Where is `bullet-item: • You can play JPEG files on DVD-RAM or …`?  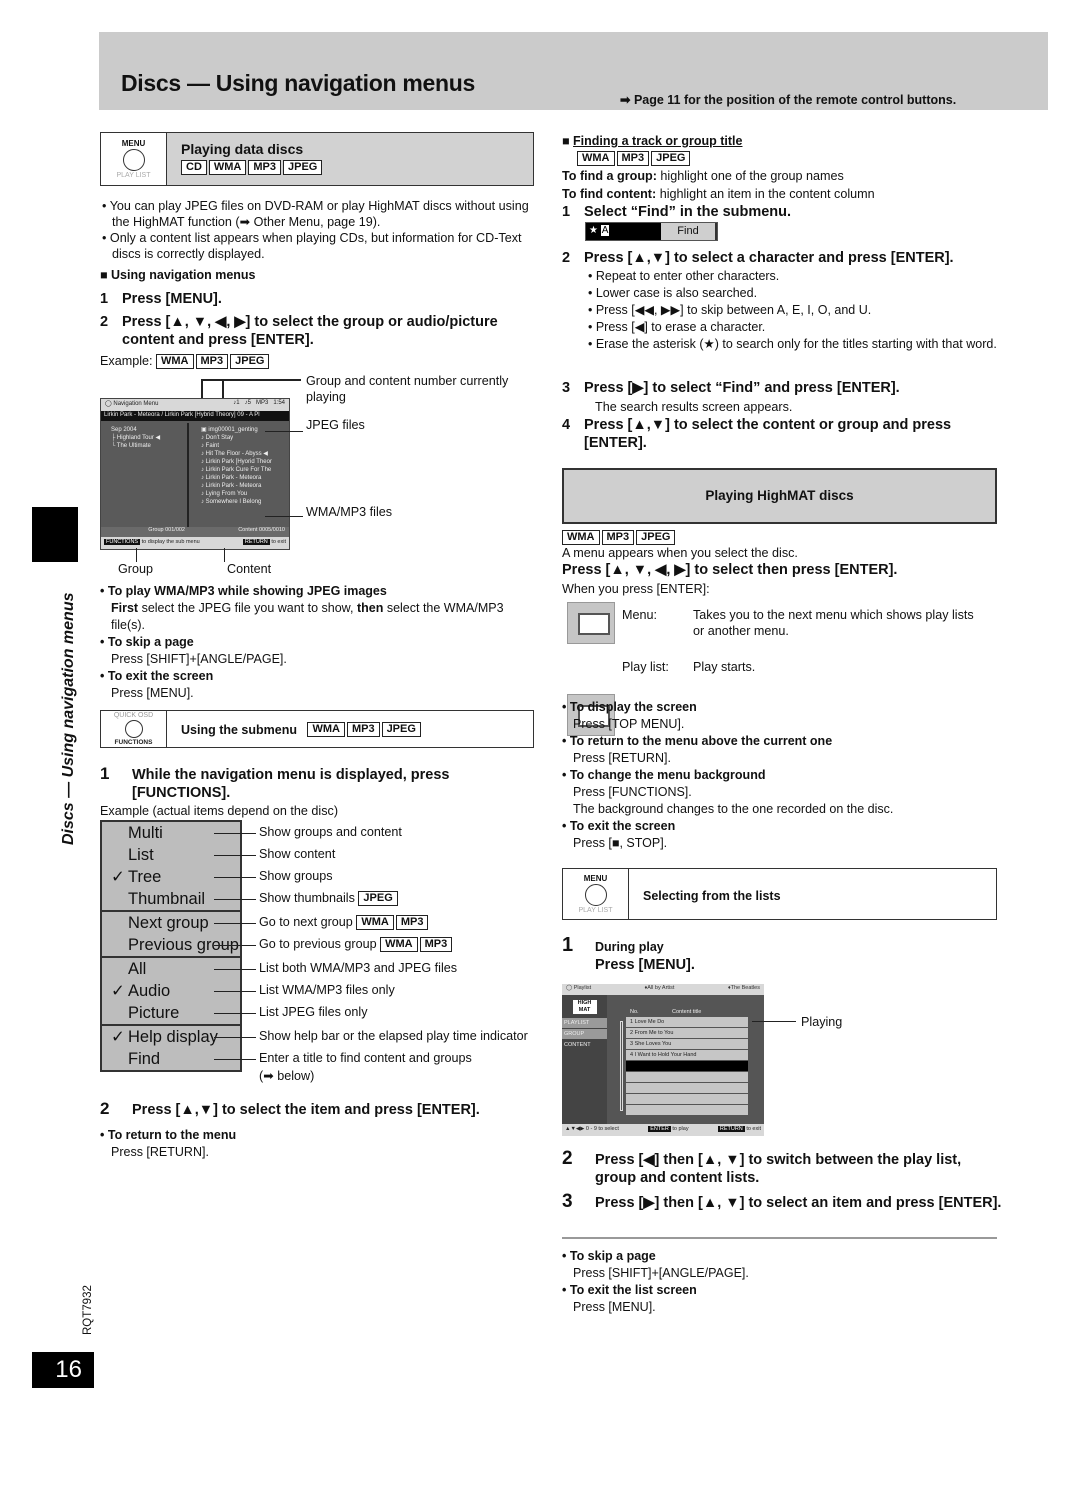 bullet-item: • You can play JPEG files on DVD-RAM or … is located at coordinates (315, 214).